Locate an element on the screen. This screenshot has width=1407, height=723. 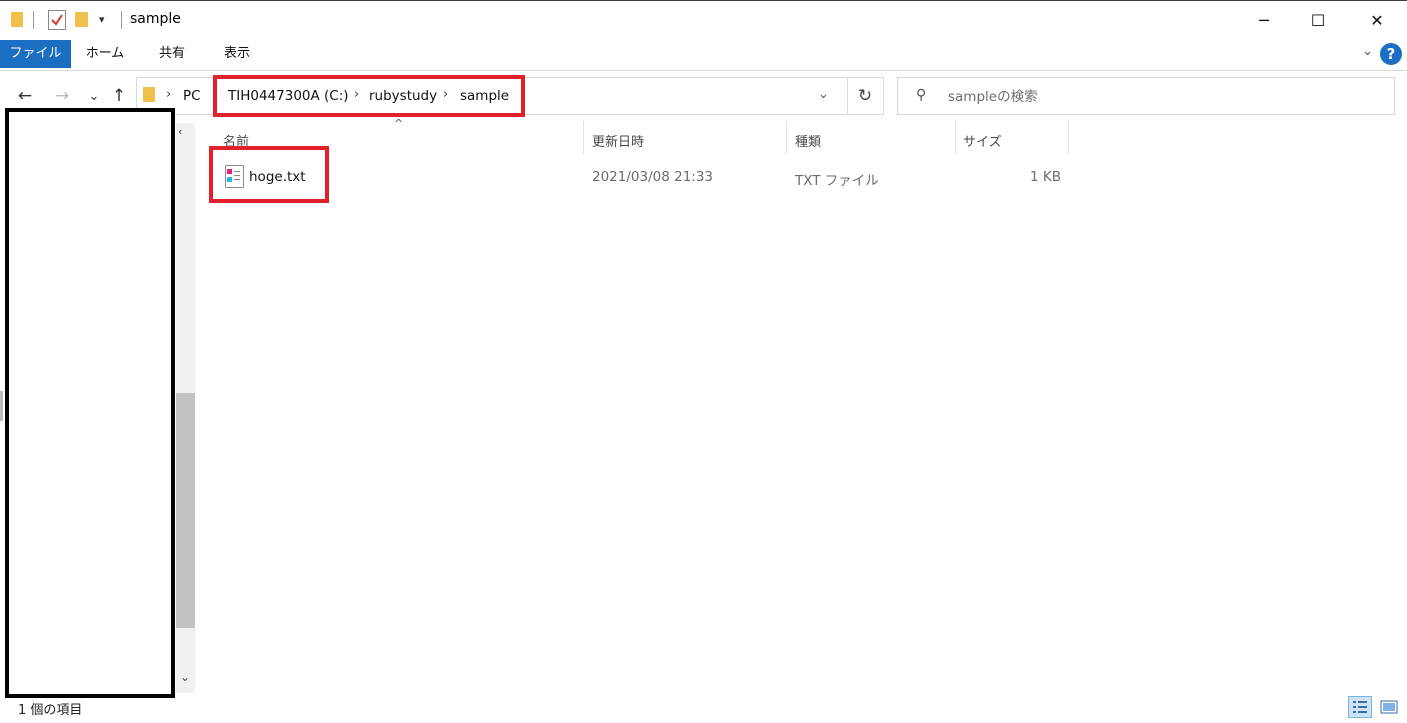
tab-view: 表示 is located at coordinates (237, 54).